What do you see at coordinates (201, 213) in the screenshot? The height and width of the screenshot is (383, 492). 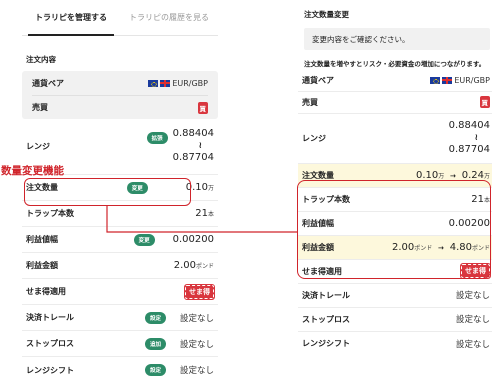 I see `traps-value: 21` at bounding box center [201, 213].